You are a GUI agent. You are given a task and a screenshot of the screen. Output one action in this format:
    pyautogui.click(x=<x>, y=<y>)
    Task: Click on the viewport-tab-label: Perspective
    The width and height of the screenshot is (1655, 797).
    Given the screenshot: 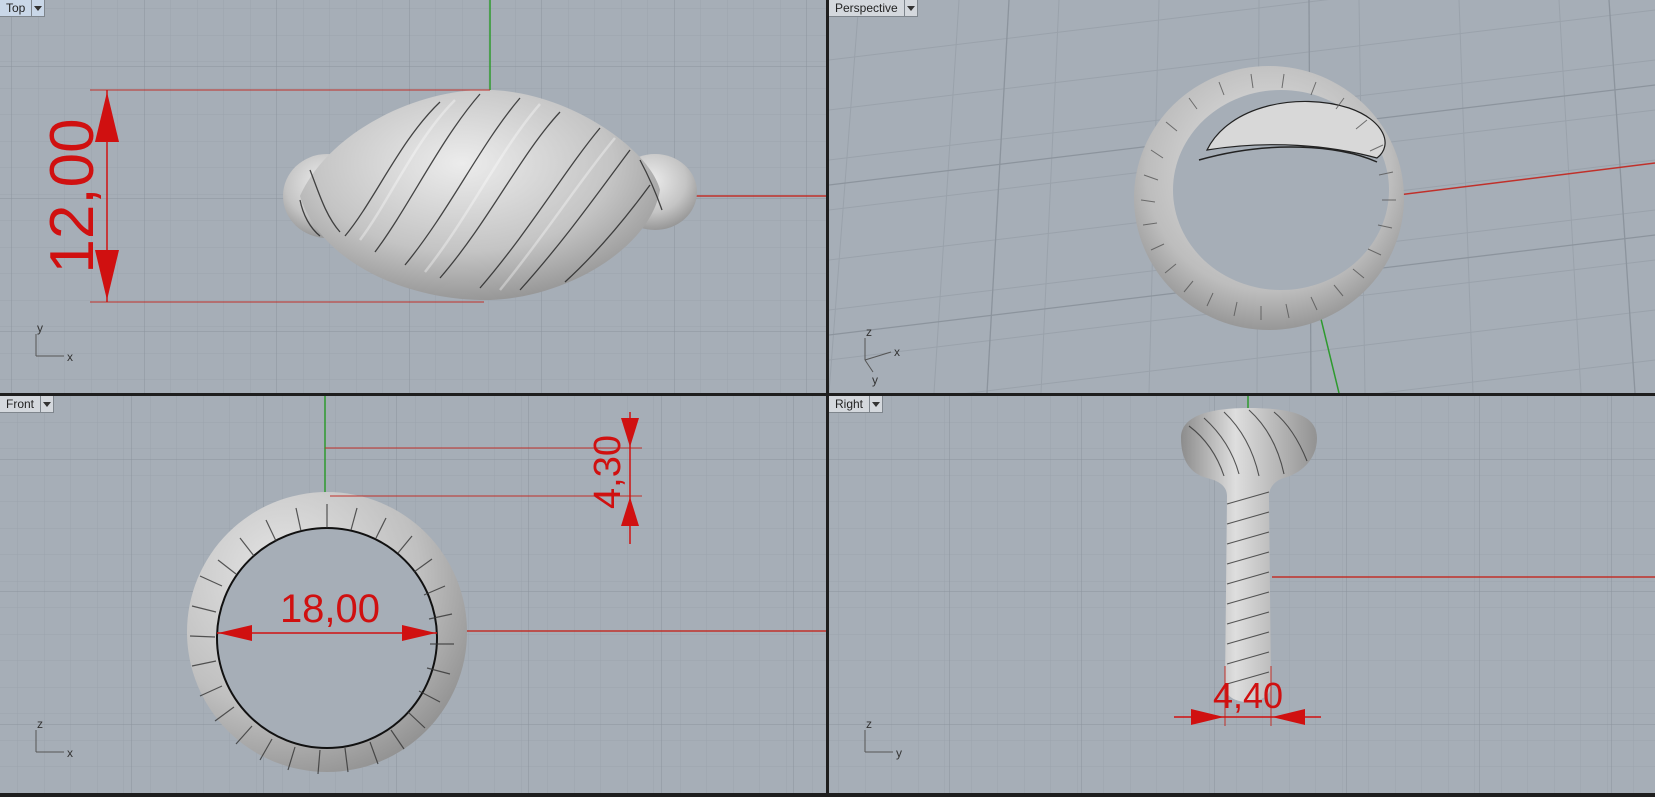 What is the action you would take?
    pyautogui.click(x=866, y=8)
    